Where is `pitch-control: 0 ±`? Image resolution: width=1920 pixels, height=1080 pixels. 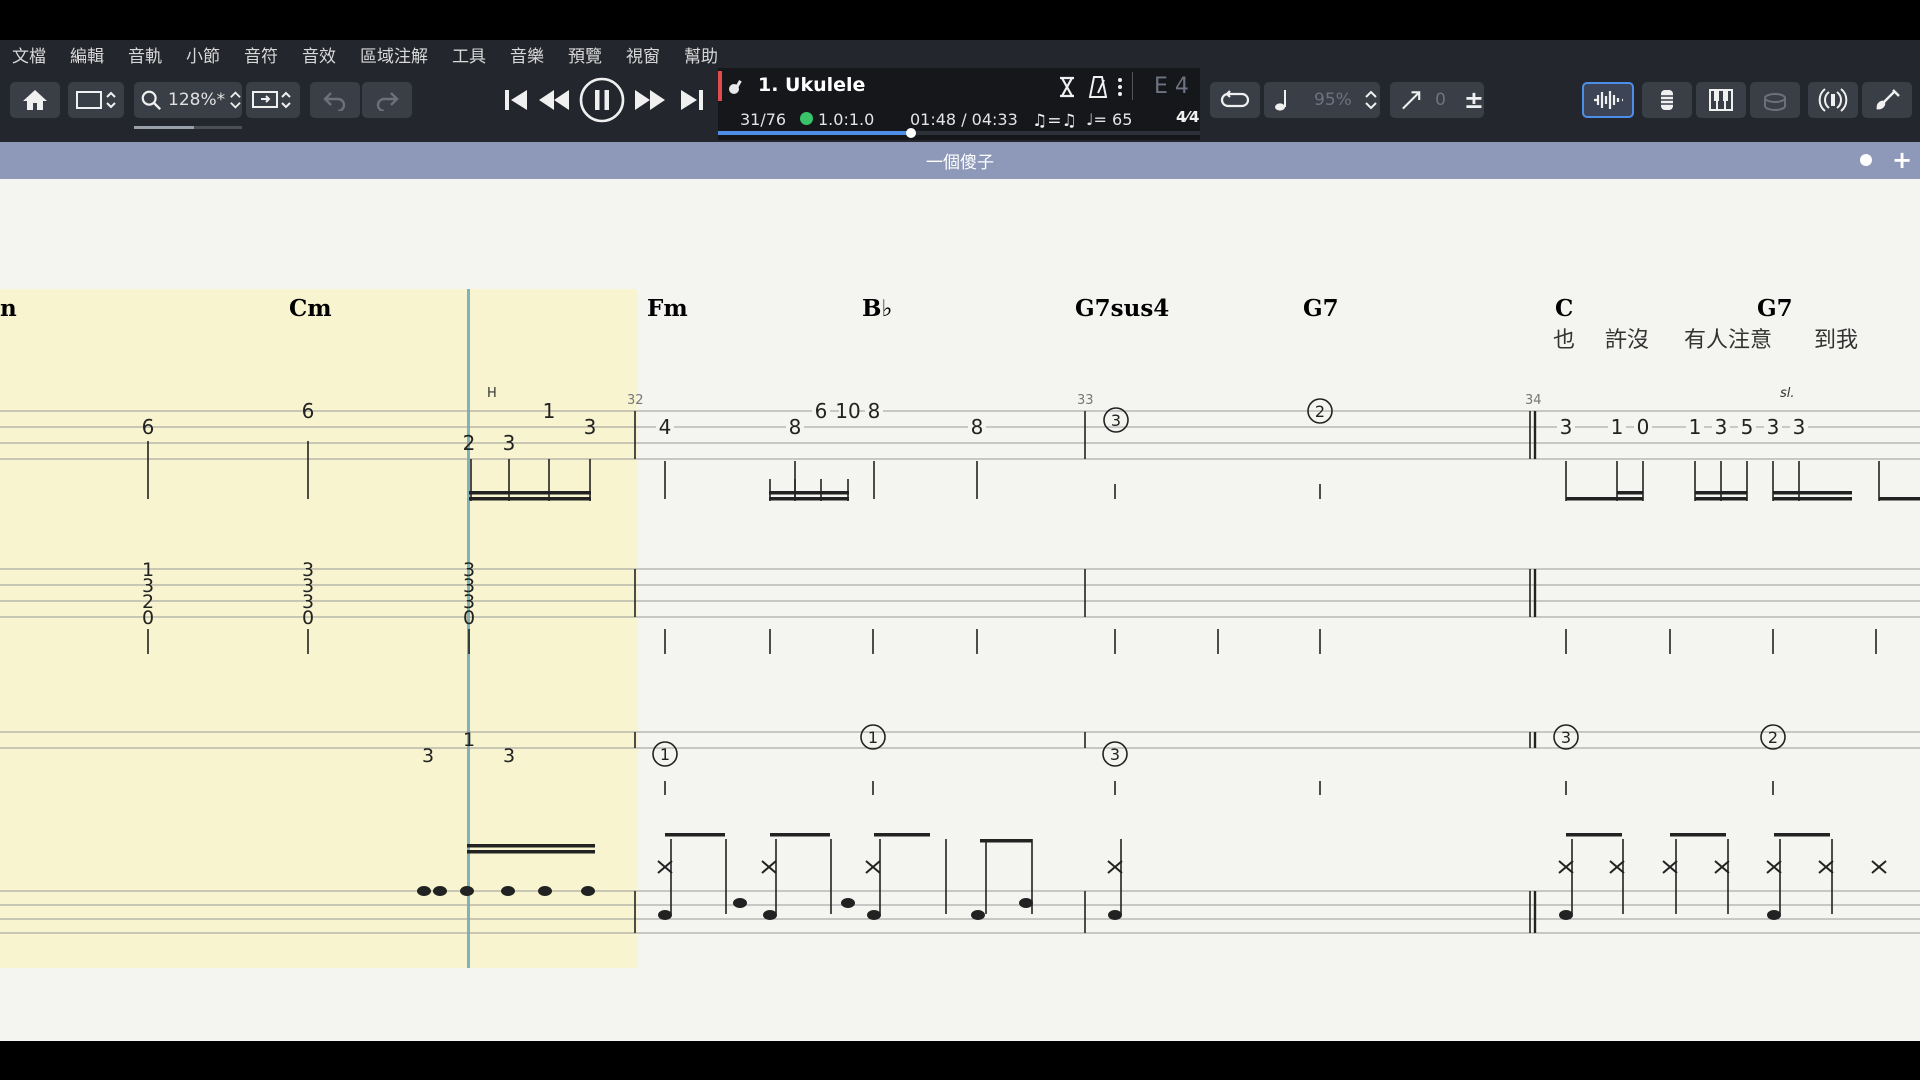 pitch-control: 0 ± is located at coordinates (1437, 100).